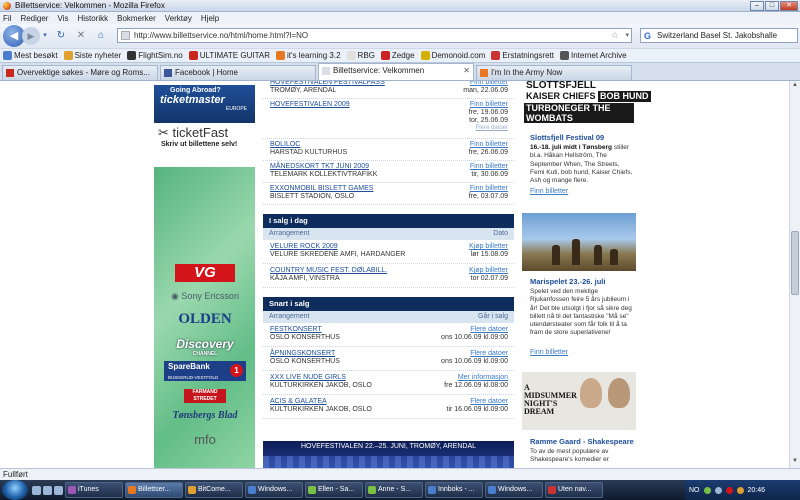  I want to click on vg-logo: VG, so click(205, 273).